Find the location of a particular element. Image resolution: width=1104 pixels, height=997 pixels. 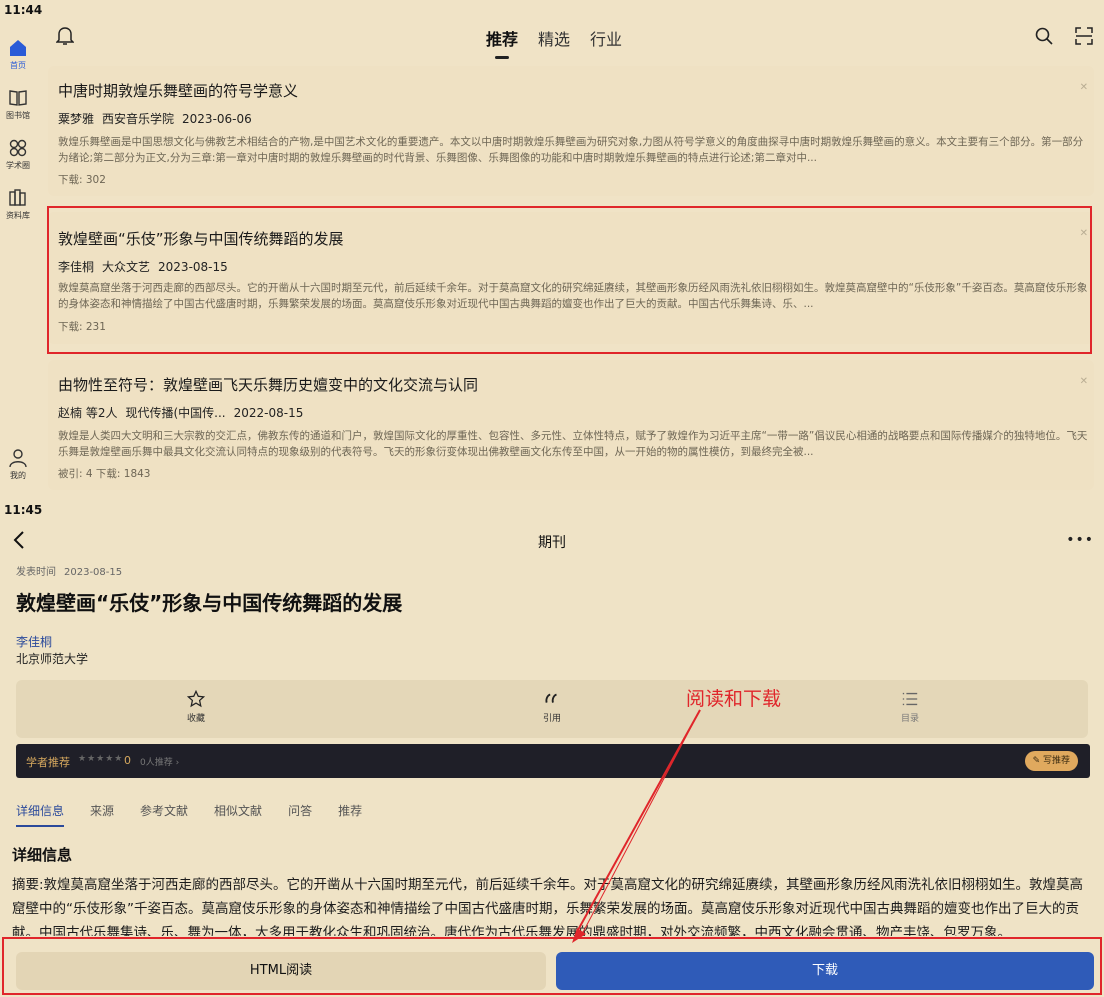

card-meta: 赵楠 等2人 现代传播(中国传... 2022-08-15 is located at coordinates (184, 412).